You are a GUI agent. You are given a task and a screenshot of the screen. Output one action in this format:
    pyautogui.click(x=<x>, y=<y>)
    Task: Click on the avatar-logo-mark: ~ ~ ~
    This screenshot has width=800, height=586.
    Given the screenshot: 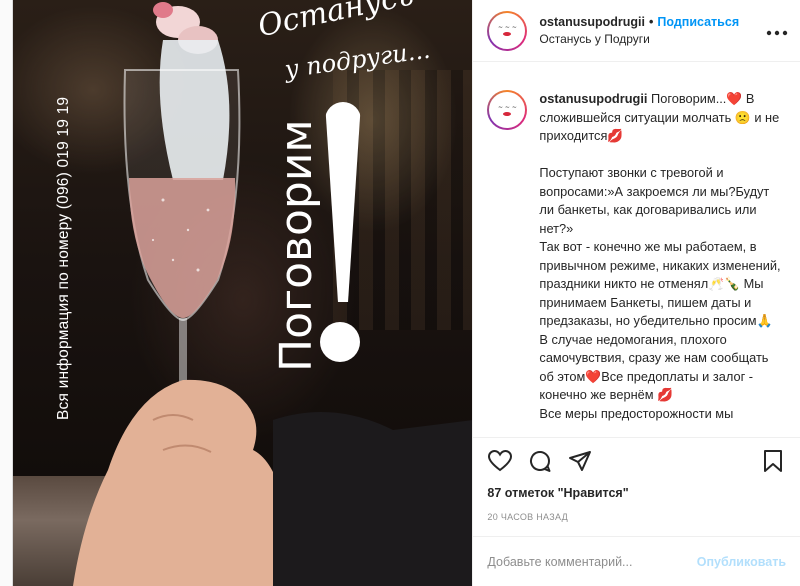 What is the action you would take?
    pyautogui.click(x=507, y=27)
    